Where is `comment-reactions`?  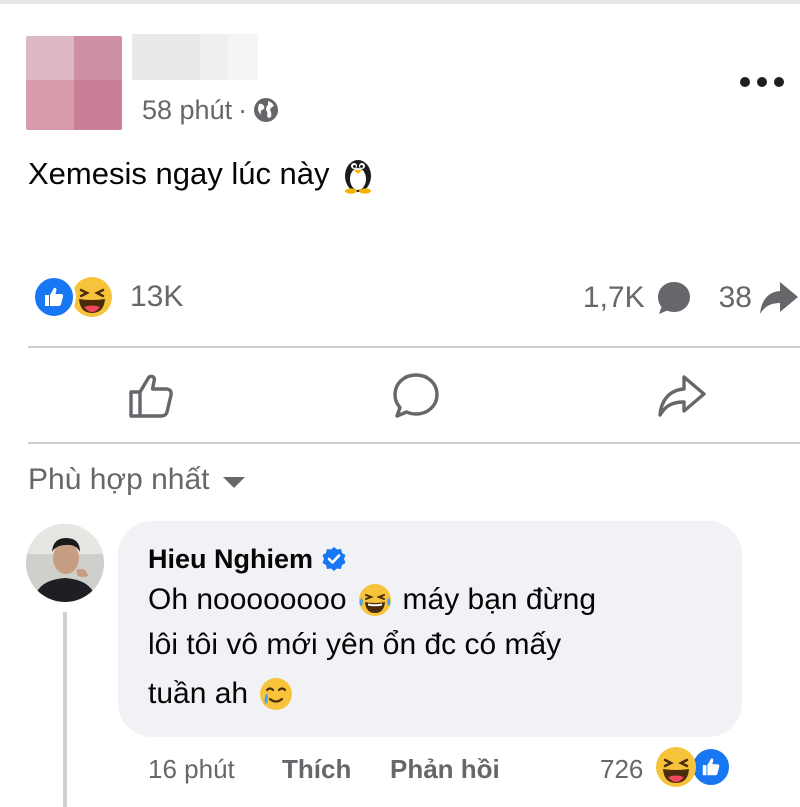
comment-reactions is located at coordinates (693, 767).